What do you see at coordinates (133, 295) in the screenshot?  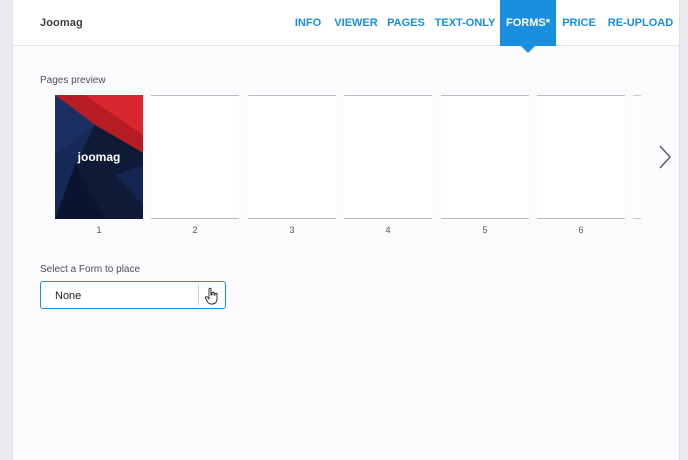 I see `form-select-dropdown: None` at bounding box center [133, 295].